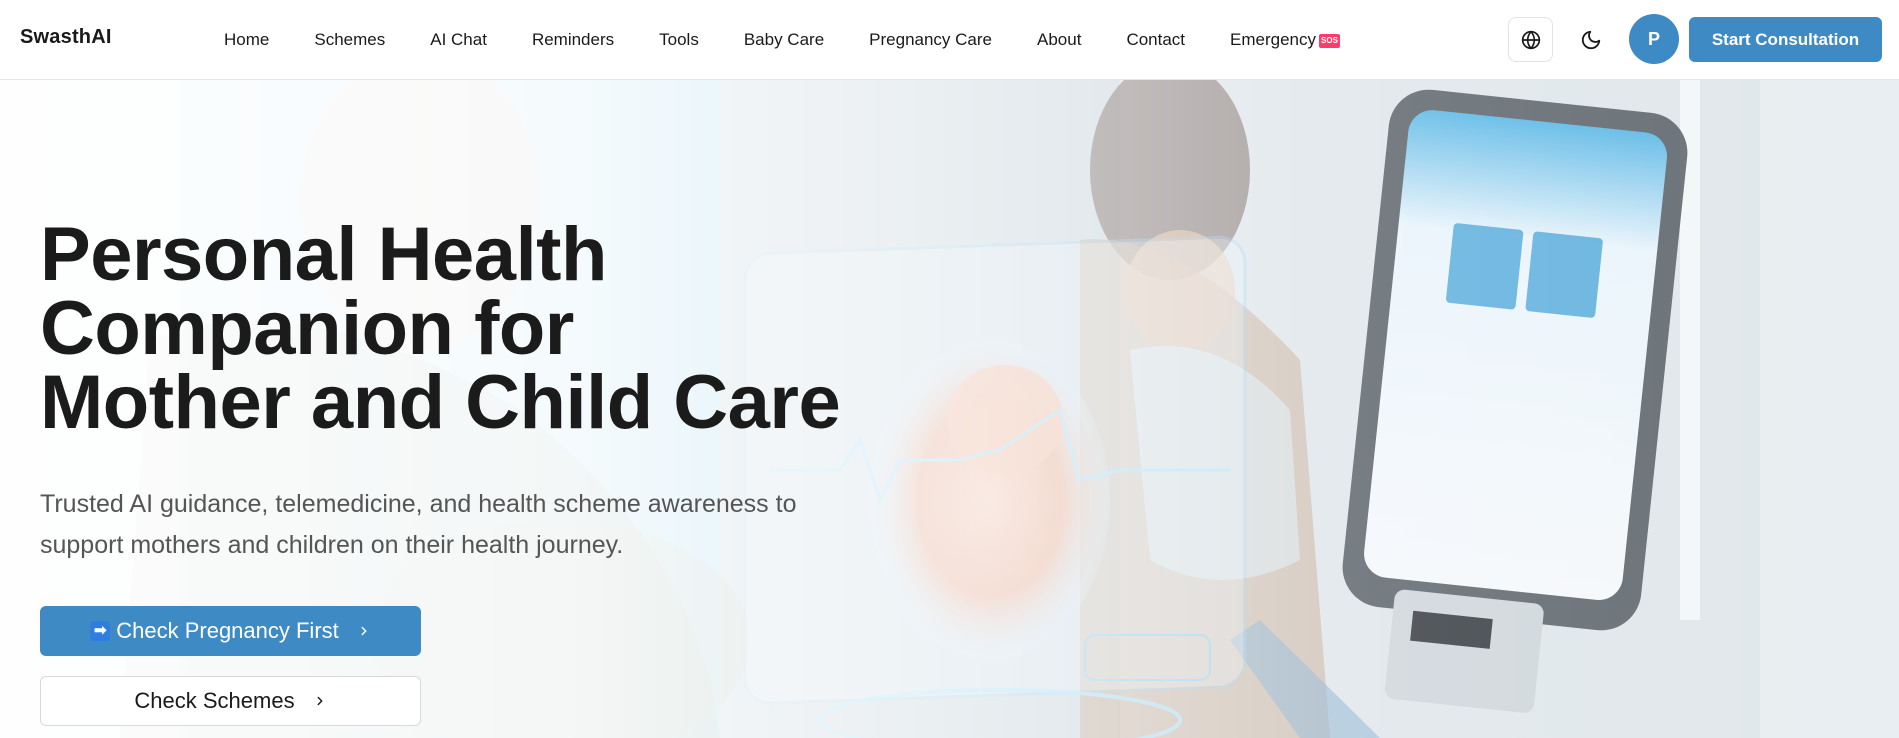 The image size is (1899, 738). I want to click on sos-badge: SOS, so click(1329, 41).